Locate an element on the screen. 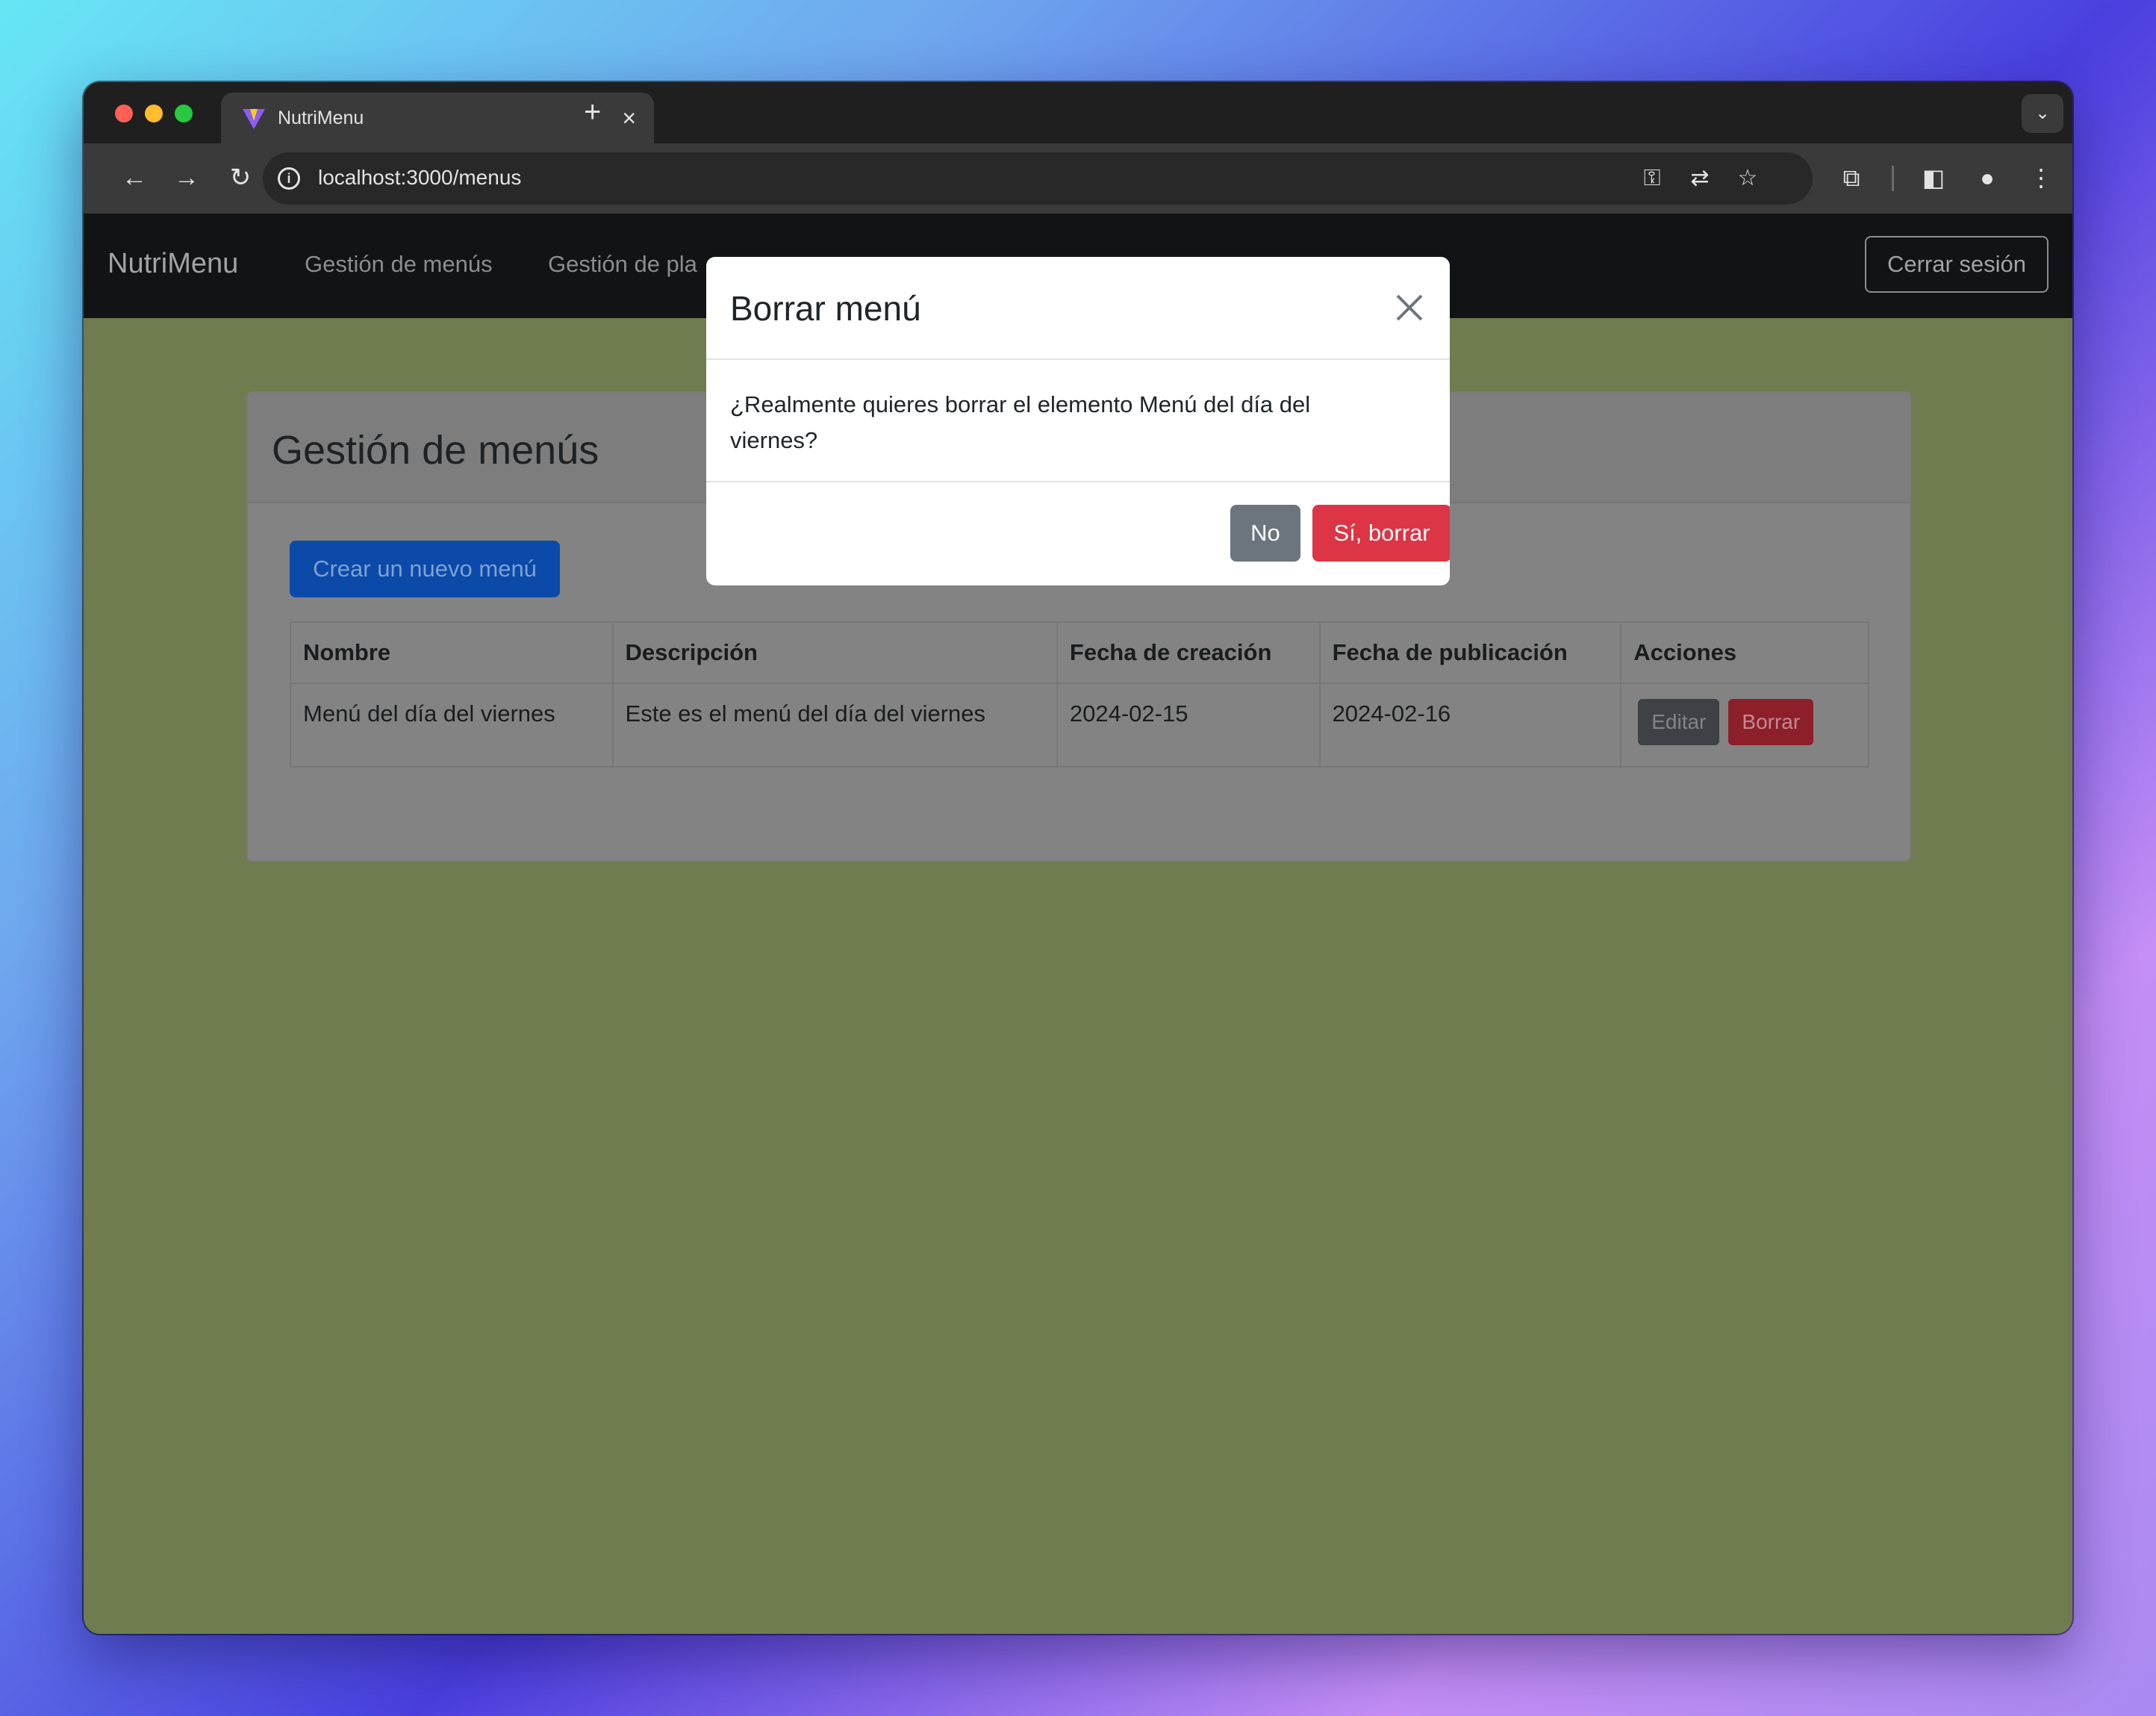 The width and height of the screenshot is (2156, 1716). site-info-icon: i is located at coordinates (289, 178).